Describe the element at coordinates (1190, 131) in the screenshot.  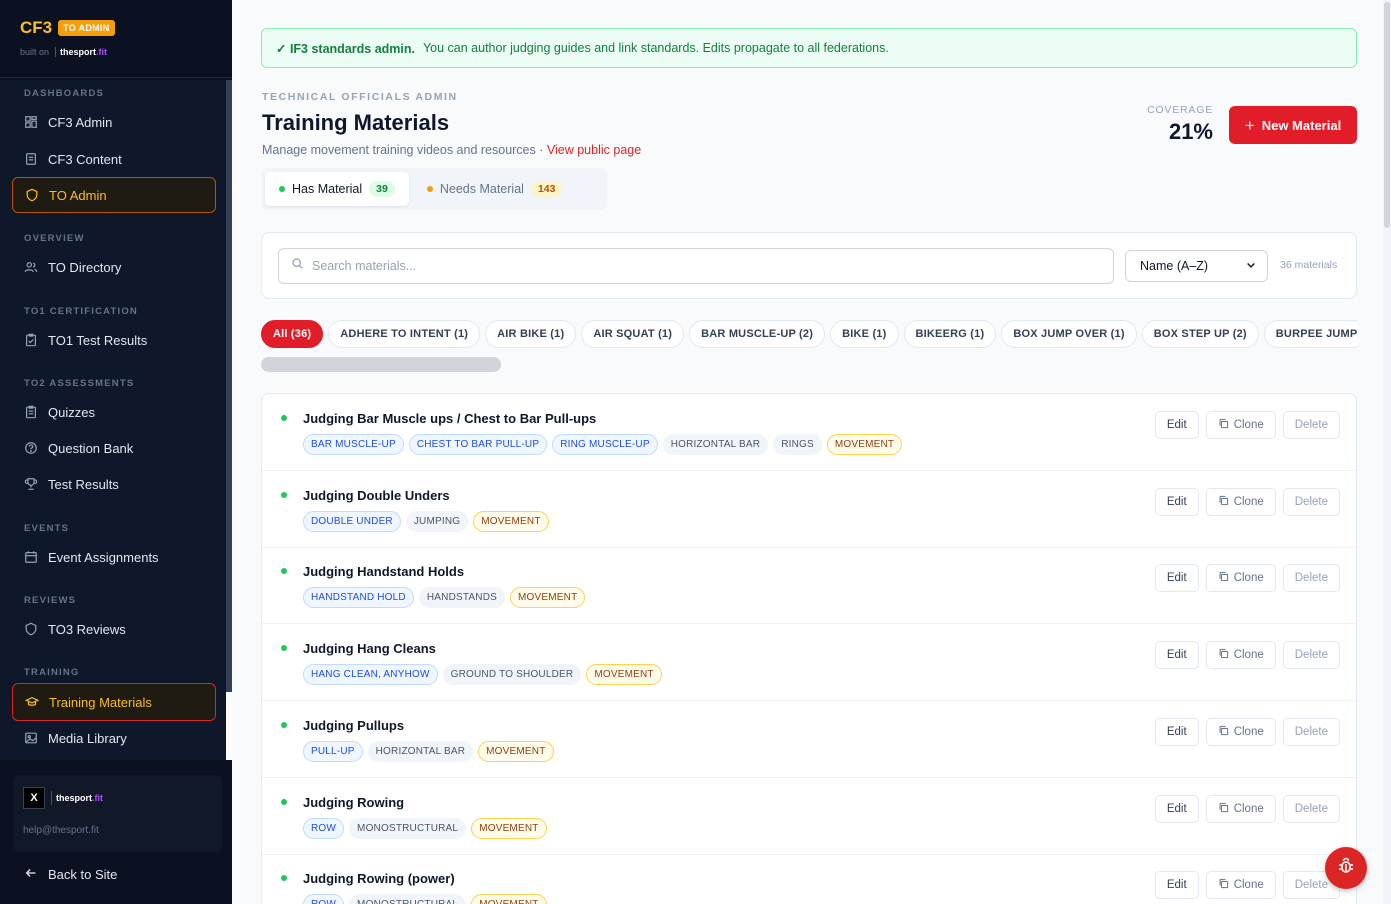
I see `coverage-value: 21%` at that location.